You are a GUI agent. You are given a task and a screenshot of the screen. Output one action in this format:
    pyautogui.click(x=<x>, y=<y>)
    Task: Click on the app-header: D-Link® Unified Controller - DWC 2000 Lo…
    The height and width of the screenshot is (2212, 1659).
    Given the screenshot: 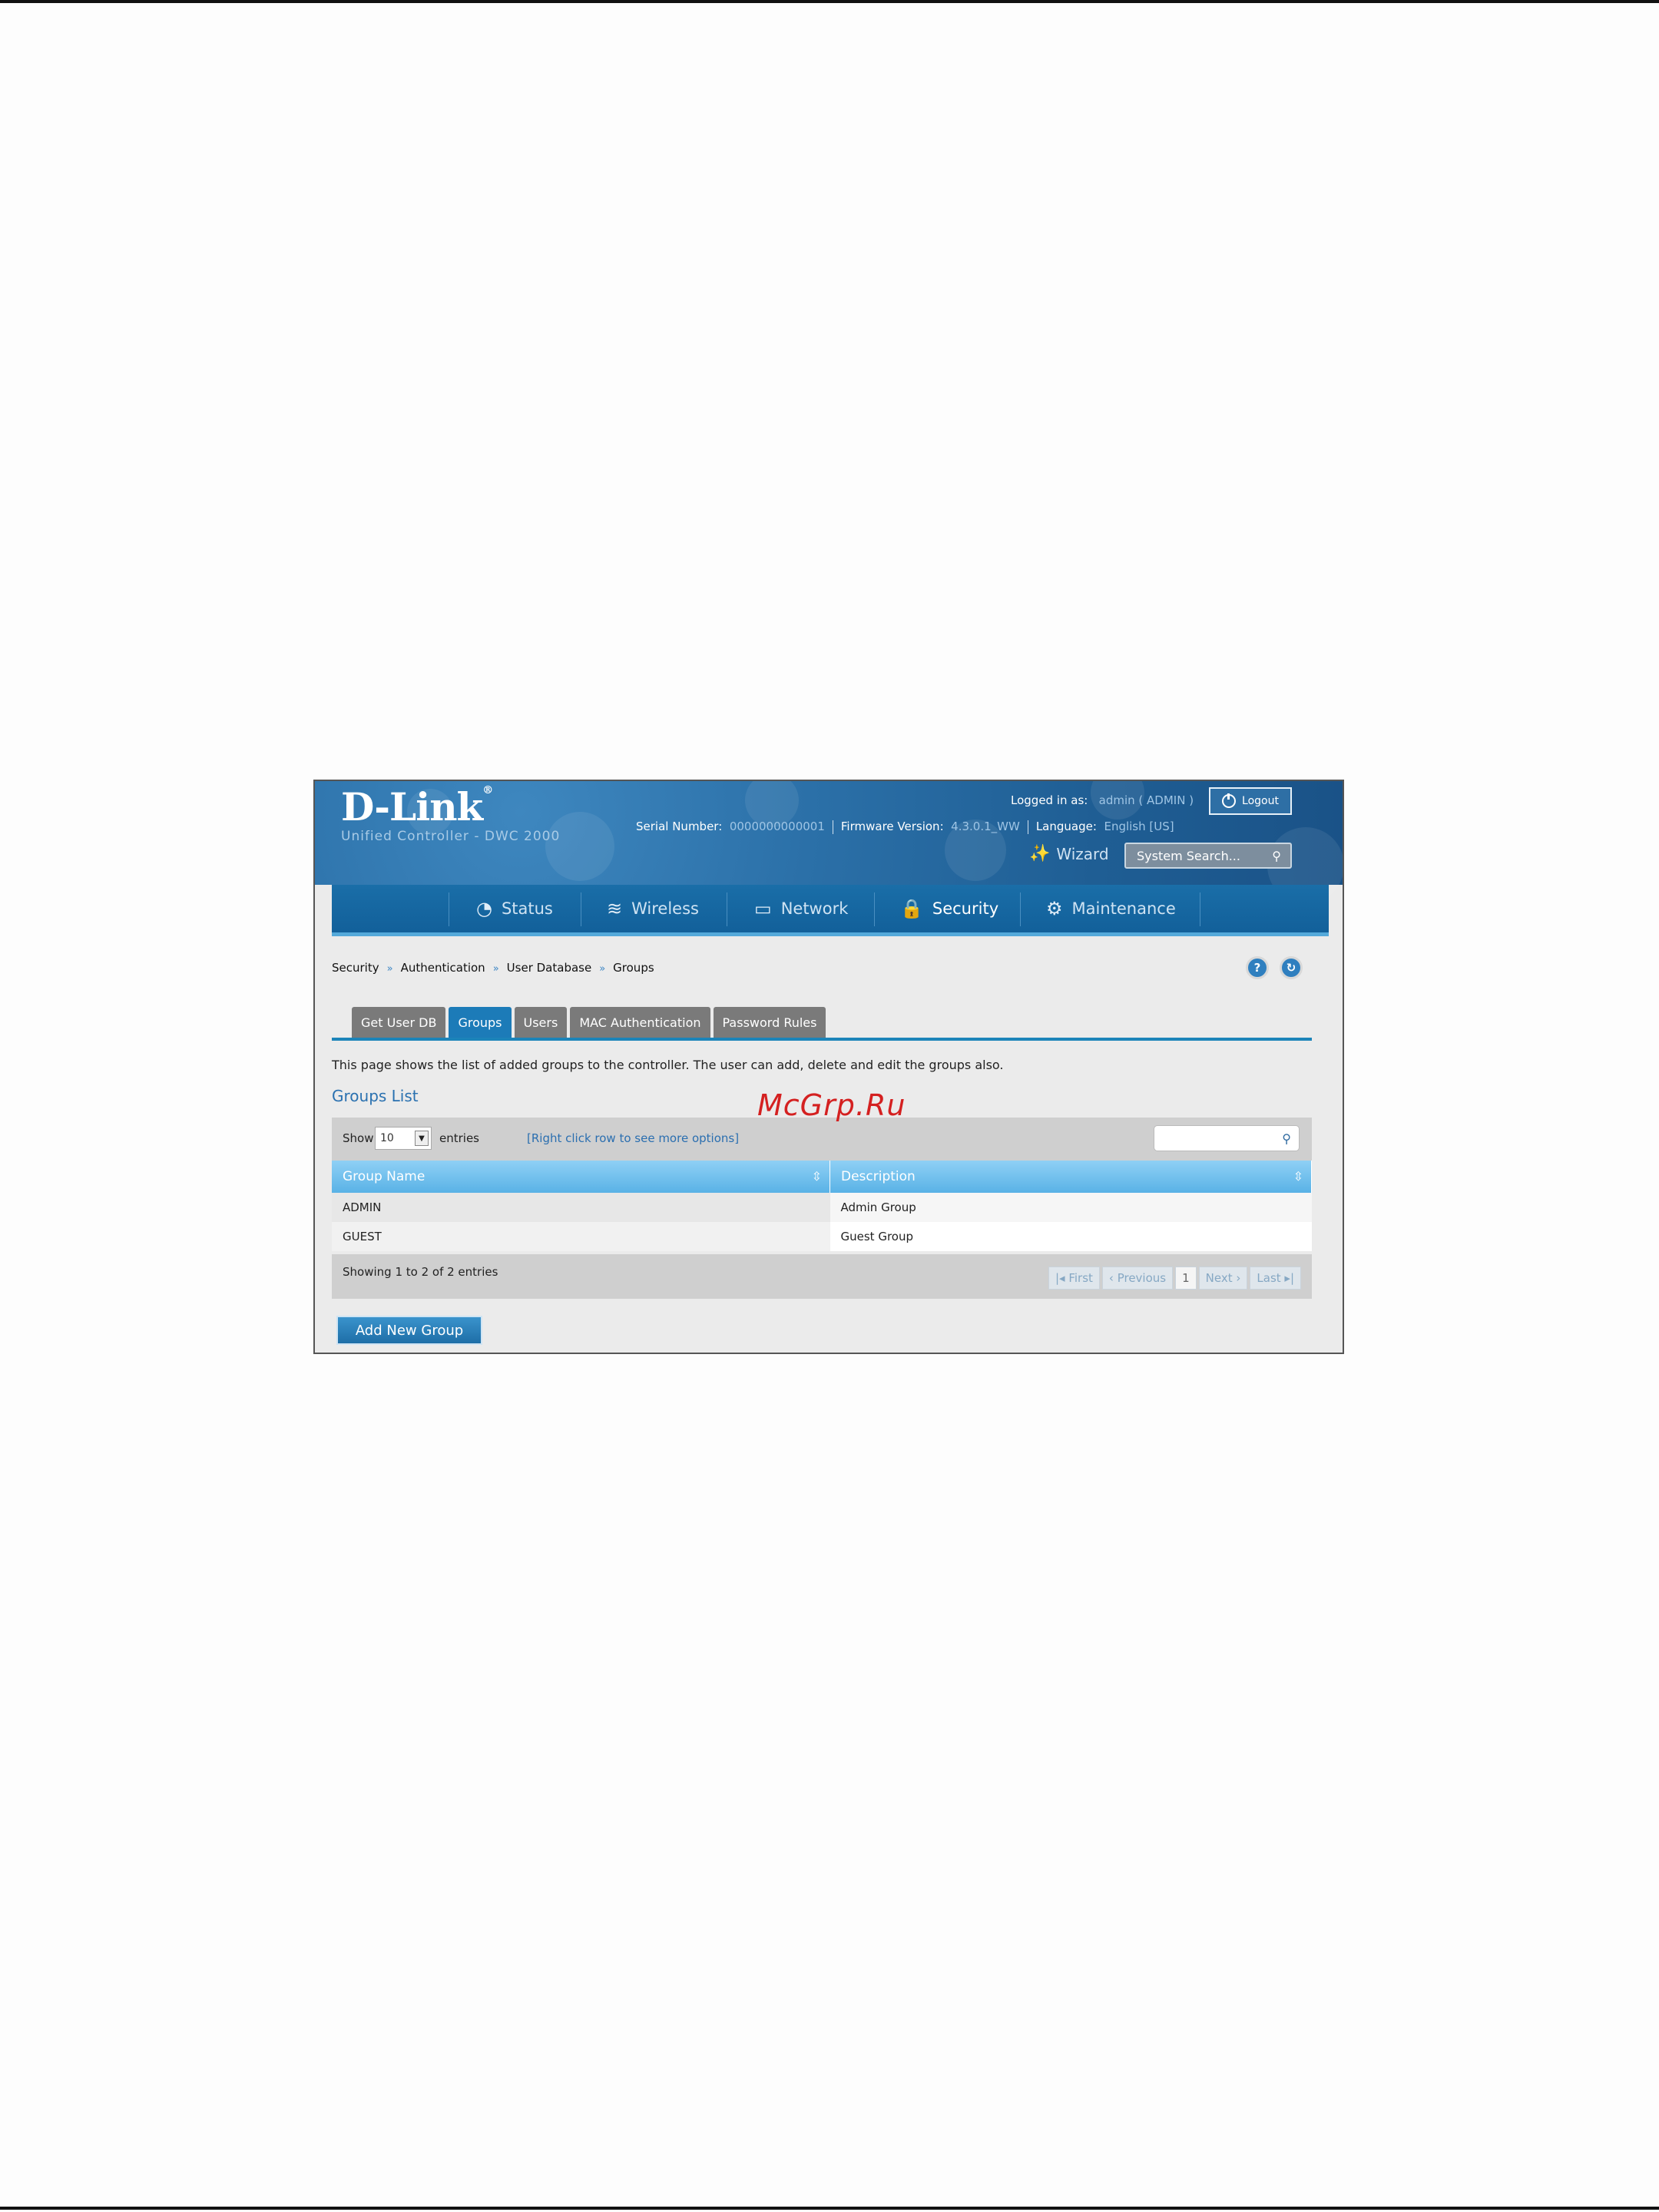 What is the action you would take?
    pyautogui.click(x=829, y=842)
    